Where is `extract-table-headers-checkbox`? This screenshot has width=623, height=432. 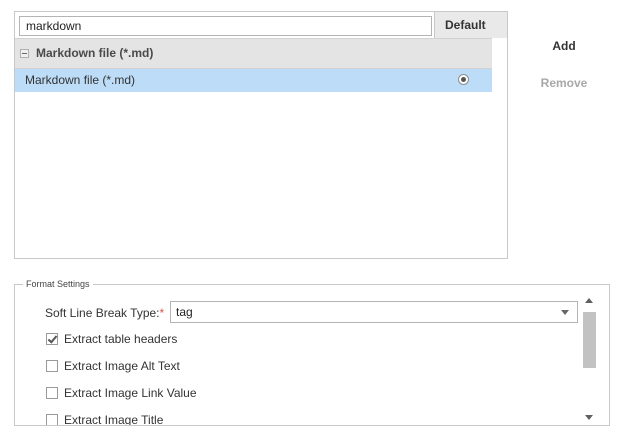
extract-table-headers-checkbox is located at coordinates (52, 339).